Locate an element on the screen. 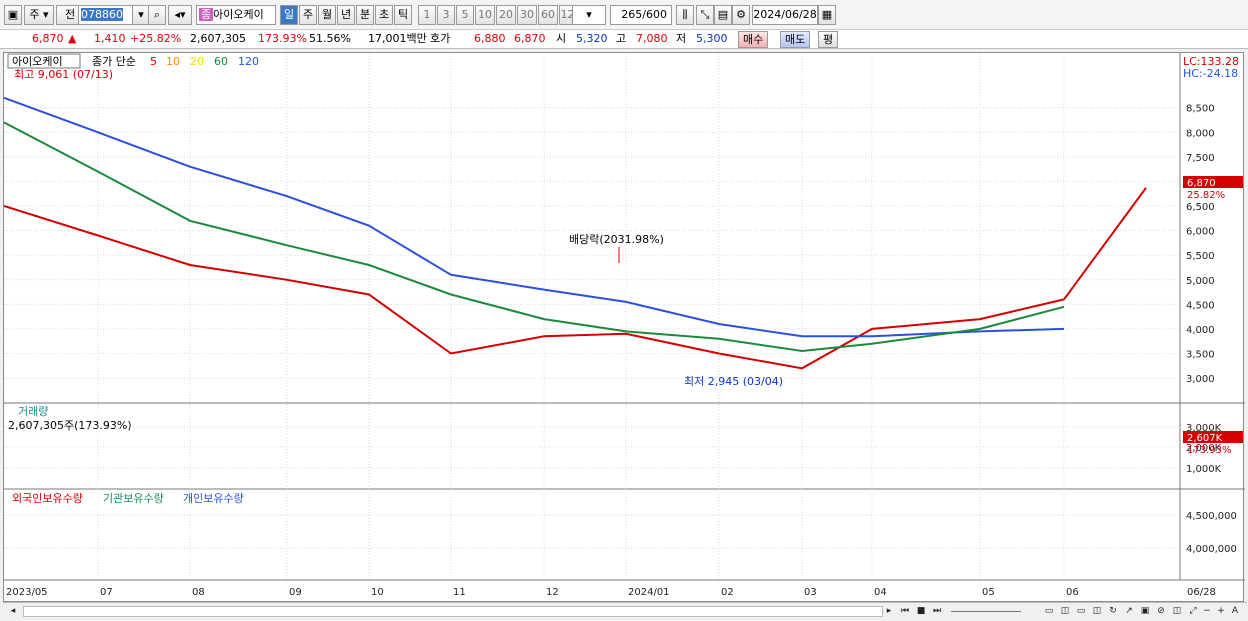 The width and height of the screenshot is (1248, 621). text-size-icon: A is located at coordinates (1235, 611).